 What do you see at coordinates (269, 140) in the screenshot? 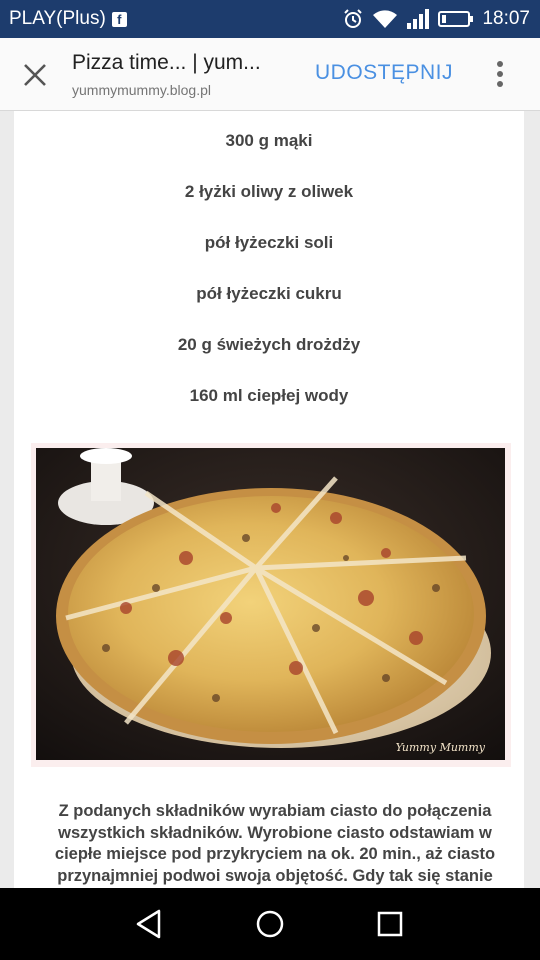
I see `ingredient-item: 300 g mąki` at bounding box center [269, 140].